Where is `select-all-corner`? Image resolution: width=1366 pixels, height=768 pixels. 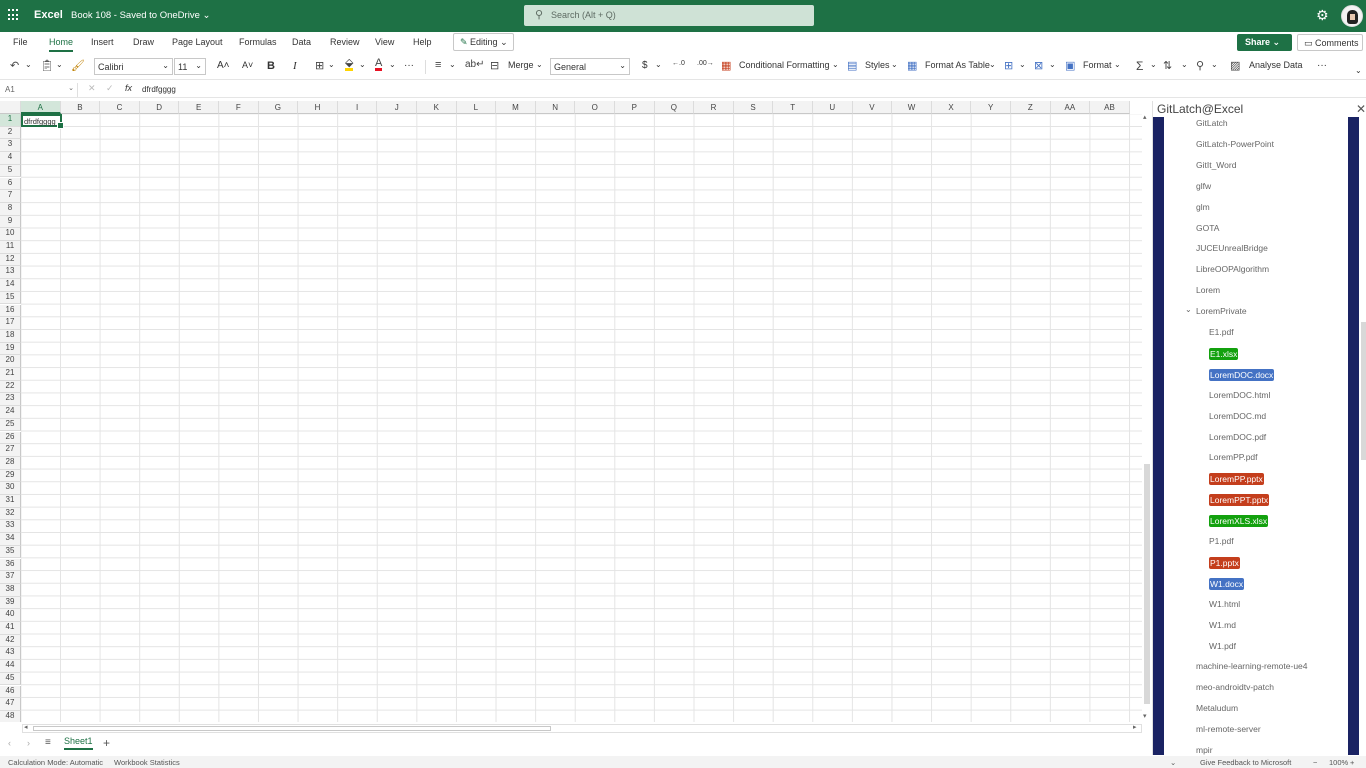 select-all-corner is located at coordinates (10, 107).